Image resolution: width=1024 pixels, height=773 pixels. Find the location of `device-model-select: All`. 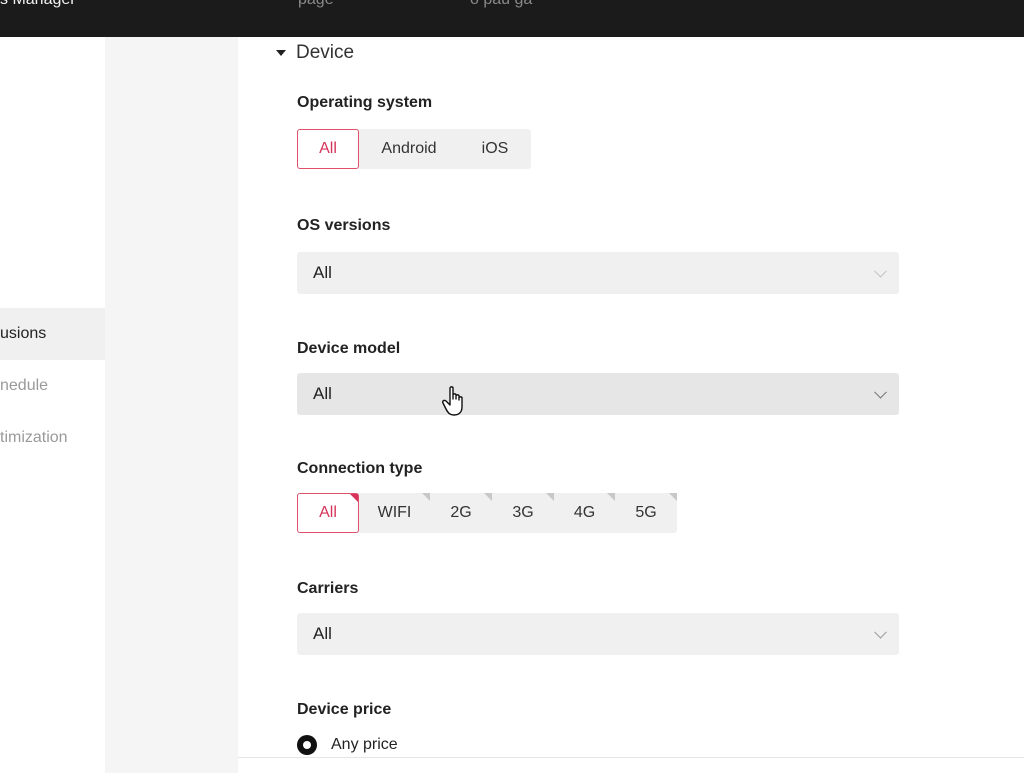

device-model-select: All is located at coordinates (598, 394).